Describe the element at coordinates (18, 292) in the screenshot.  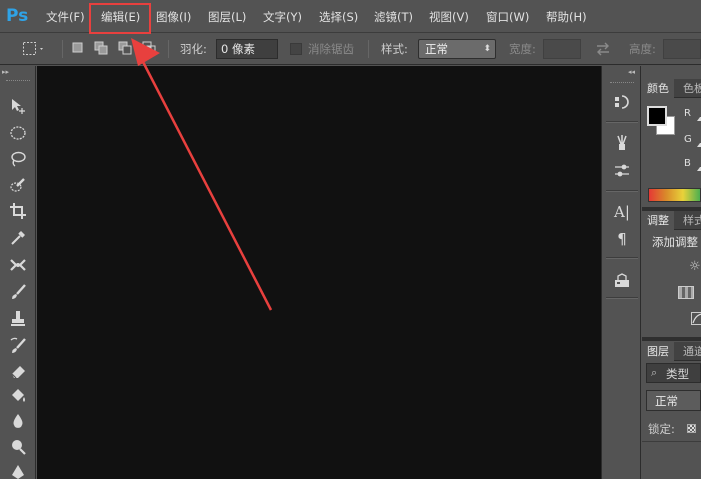
I see `brush-icon` at that location.